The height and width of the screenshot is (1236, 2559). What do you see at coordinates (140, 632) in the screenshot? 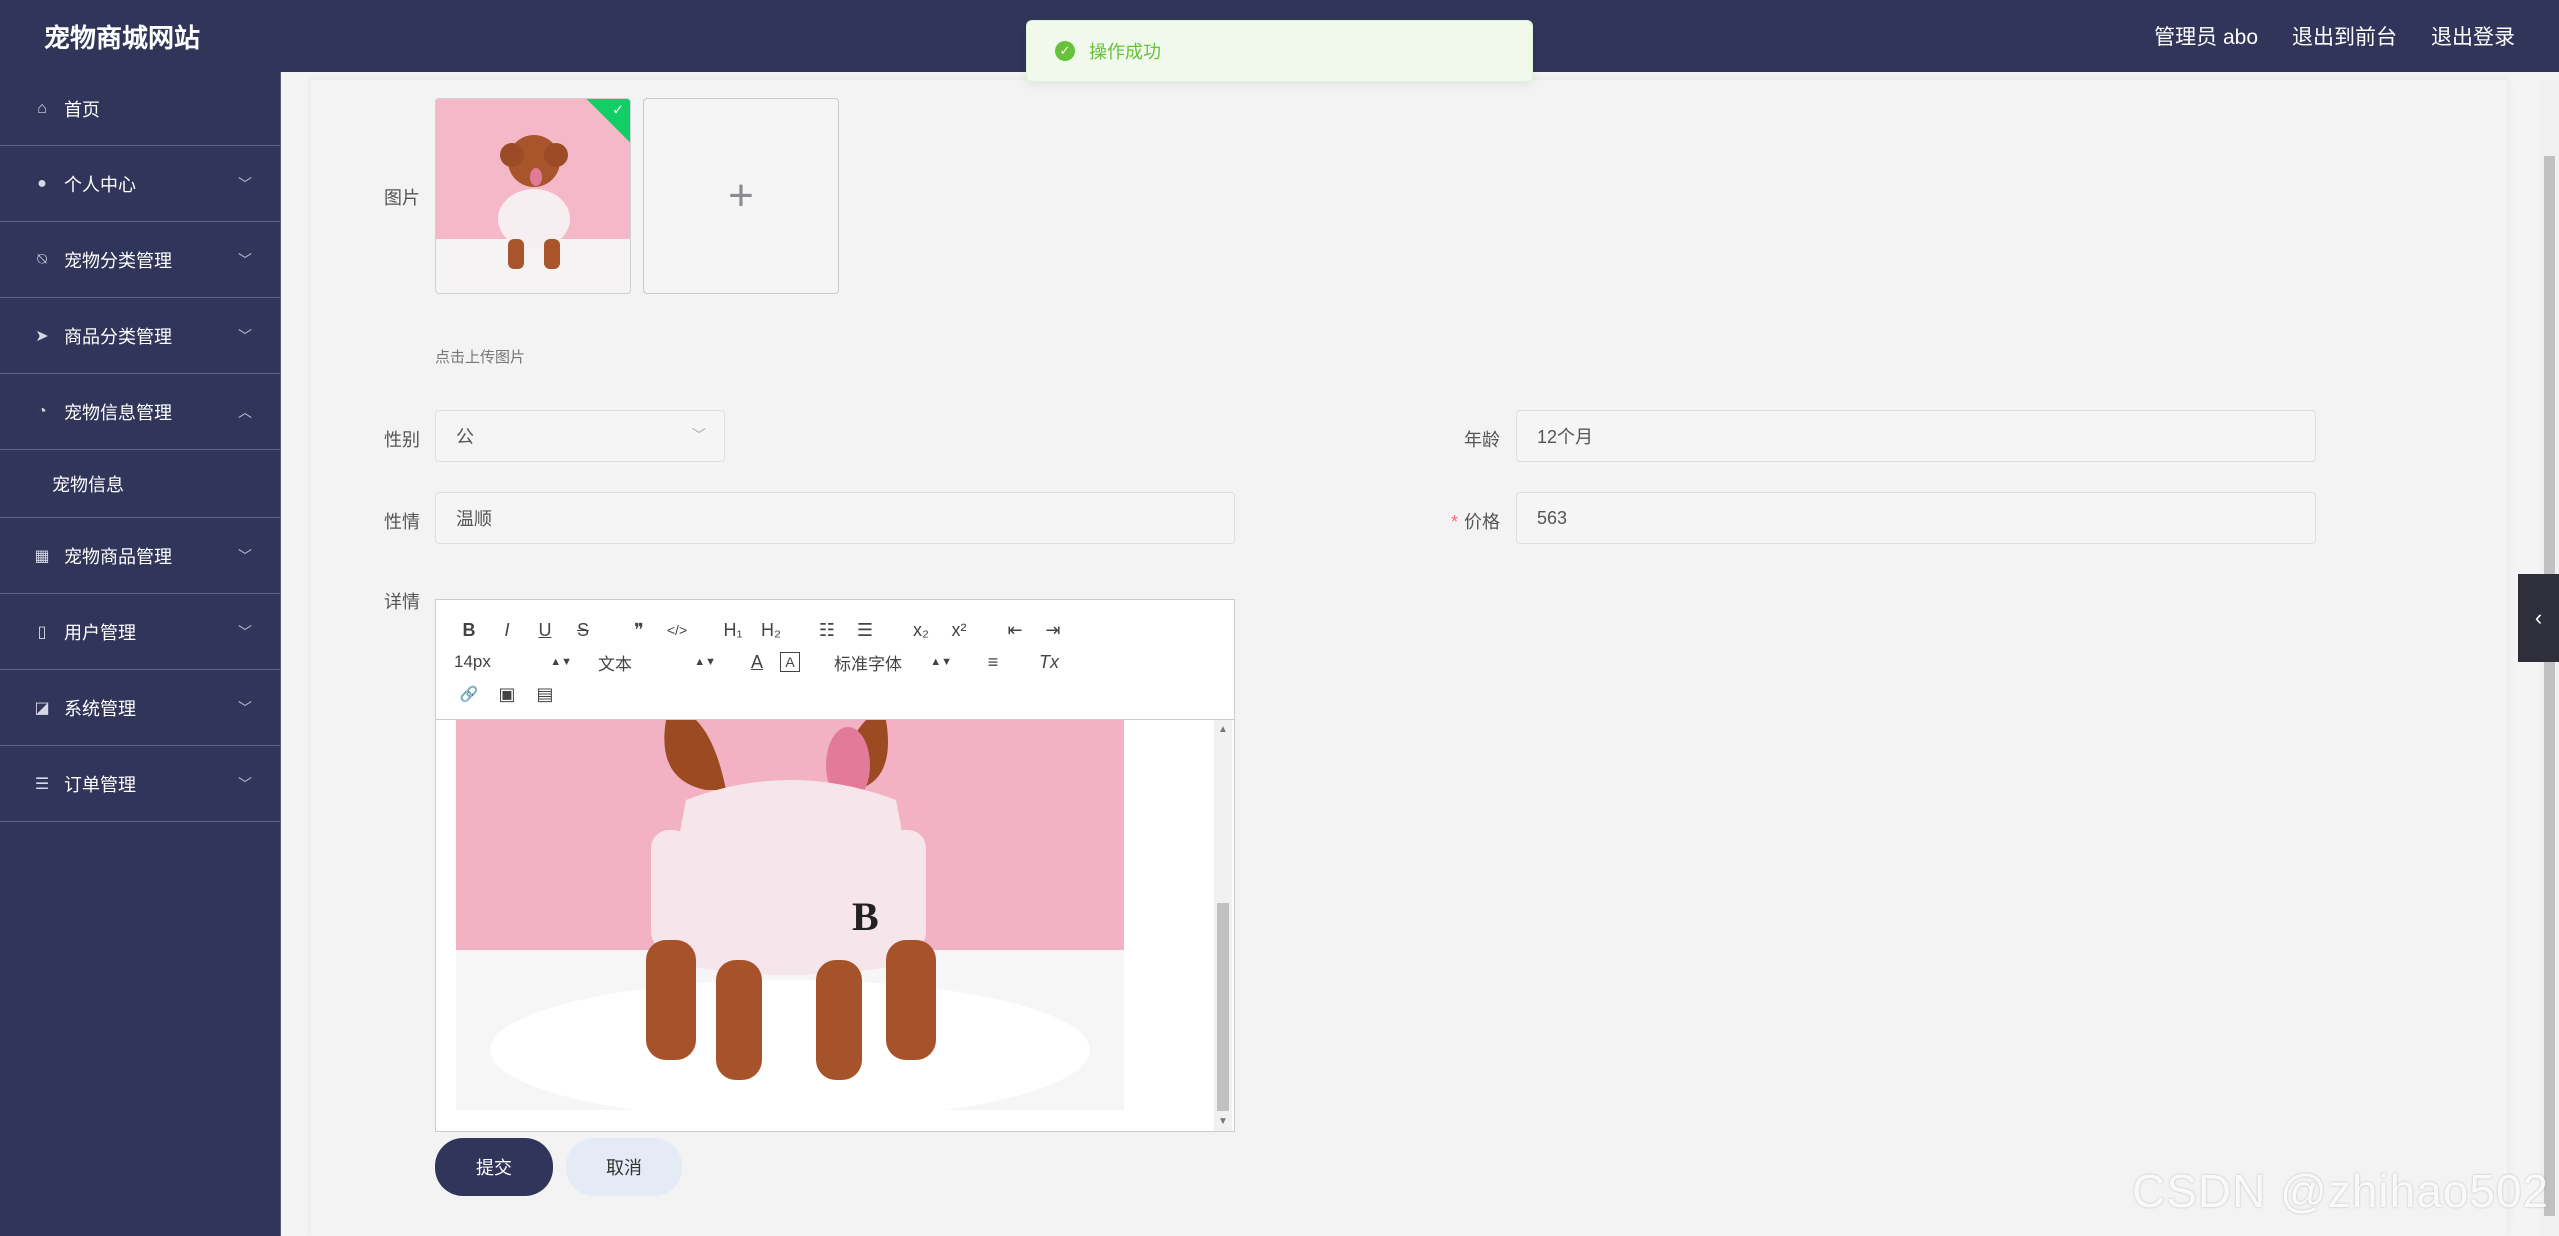
I see `sidebar-item-users: ▯ 用户管理 ﹀` at bounding box center [140, 632].